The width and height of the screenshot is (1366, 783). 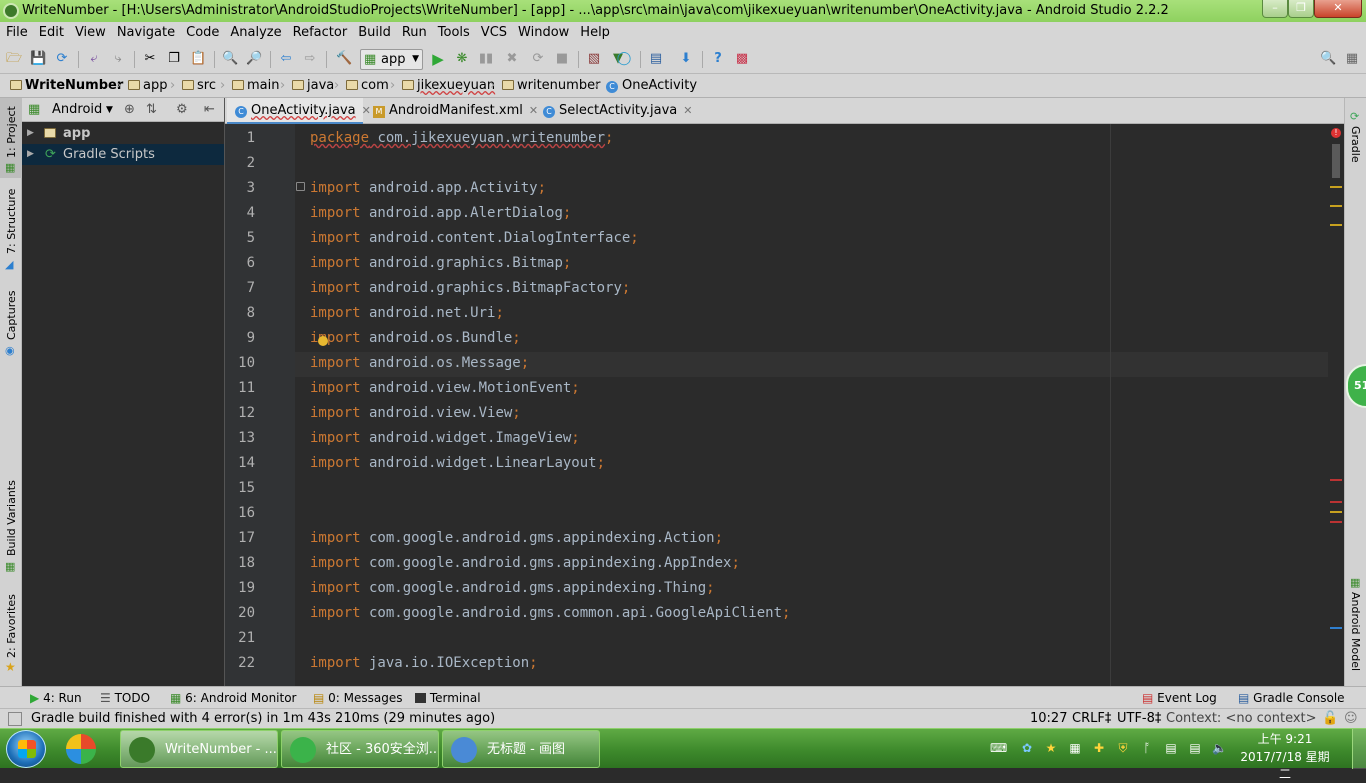 I want to click on find-icon: 🔍, so click(x=230, y=59).